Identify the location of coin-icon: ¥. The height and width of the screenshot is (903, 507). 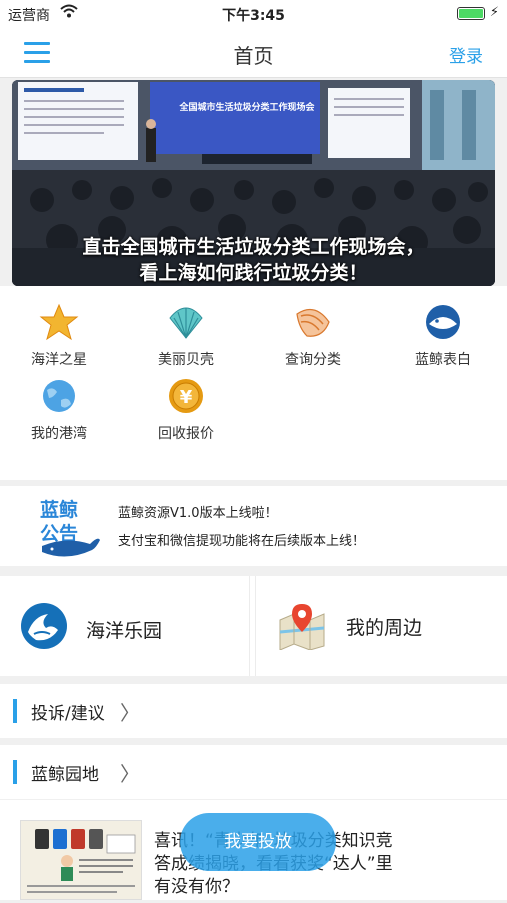
(186, 396).